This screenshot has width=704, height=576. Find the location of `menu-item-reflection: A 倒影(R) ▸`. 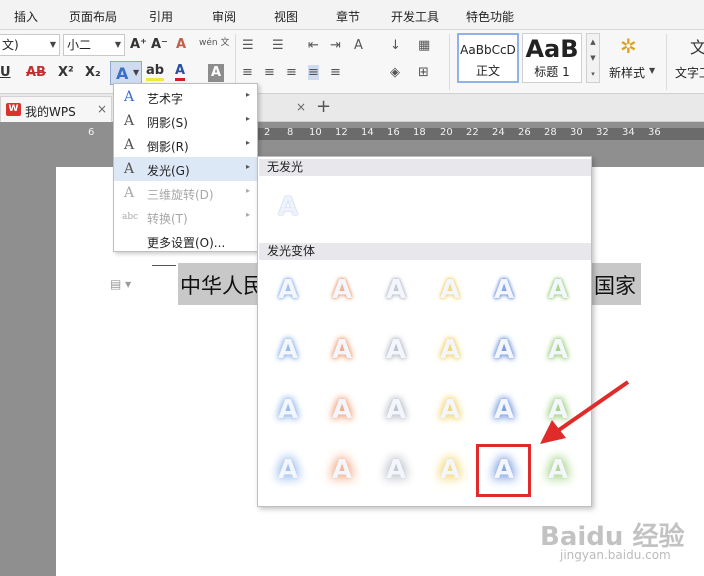

menu-item-reflection: A 倒影(R) ▸ is located at coordinates (185, 145).